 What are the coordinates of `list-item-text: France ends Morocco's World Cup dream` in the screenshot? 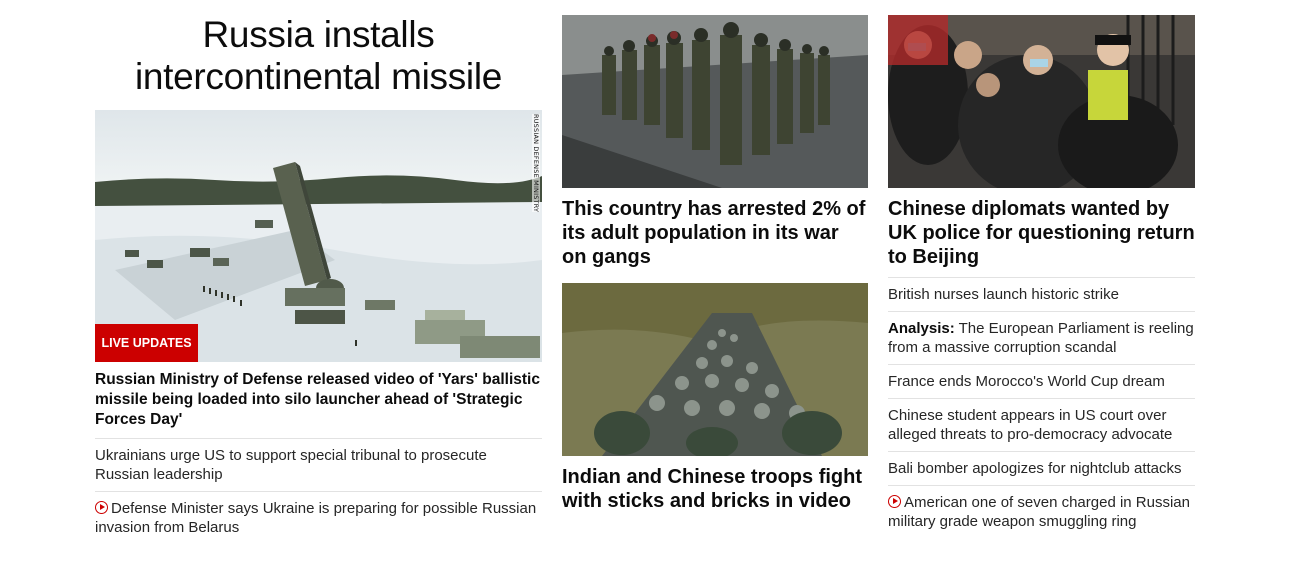 It's located at (1026, 381).